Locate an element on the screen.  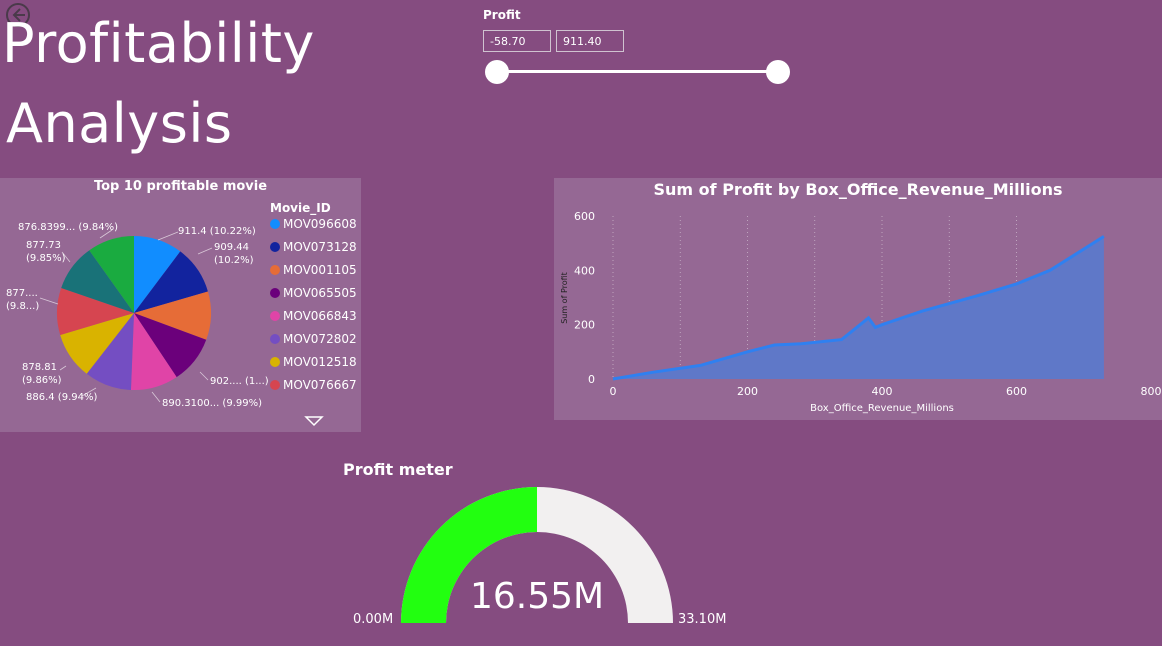
x-tick-label: 400 is located at coordinates (882, 391).